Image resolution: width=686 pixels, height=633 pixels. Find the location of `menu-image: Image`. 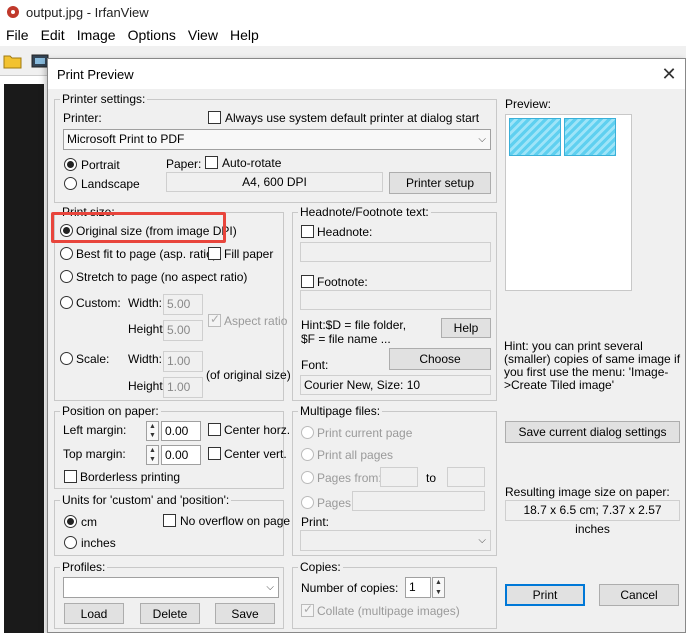

menu-image: Image is located at coordinates (96, 35).